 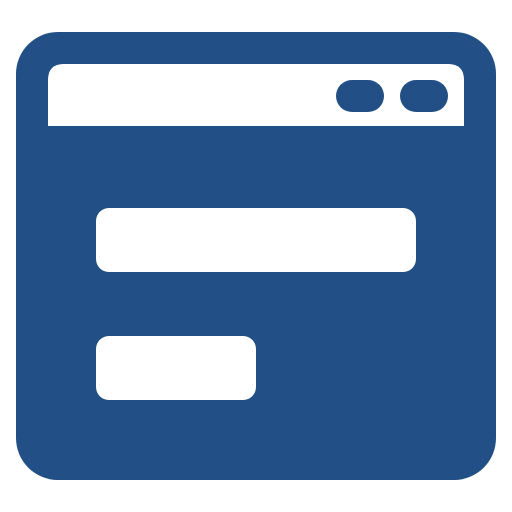 What do you see at coordinates (176, 368) in the screenshot?
I see `button-shape` at bounding box center [176, 368].